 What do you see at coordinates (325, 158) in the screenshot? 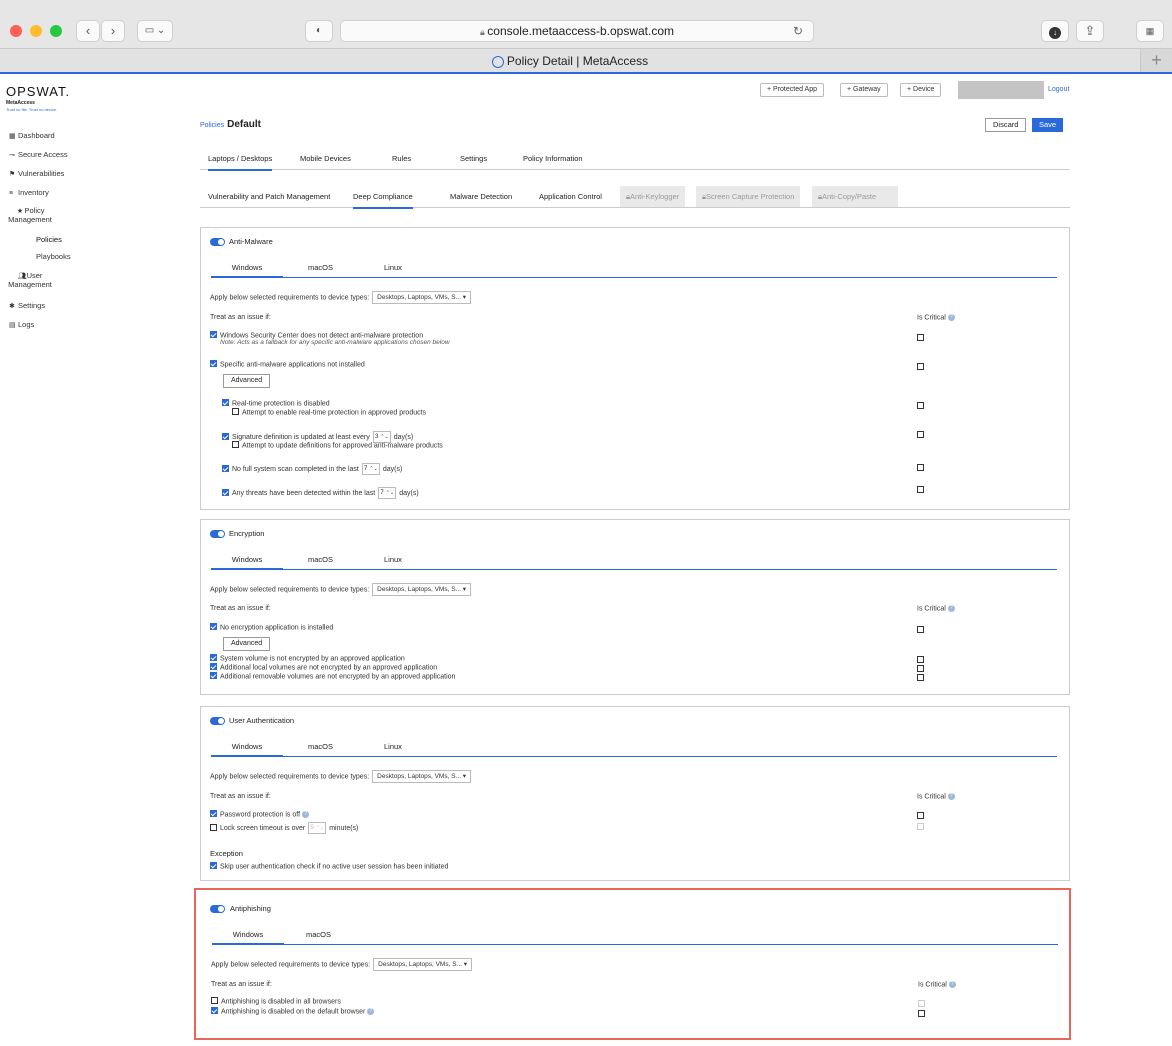
I see `tab-mobile-devices: Mobile Devices` at bounding box center [325, 158].